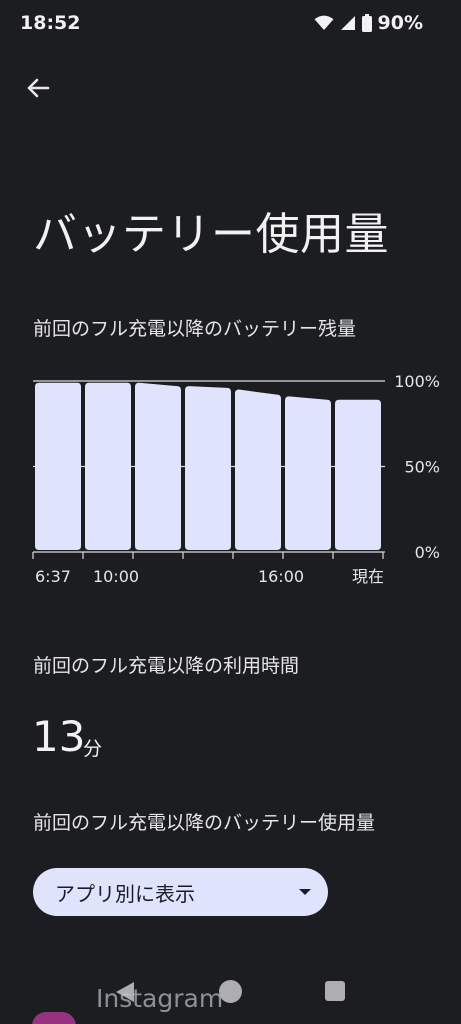 The width and height of the screenshot is (461, 1024). I want to click on usage-time-value: 13, so click(59, 736).